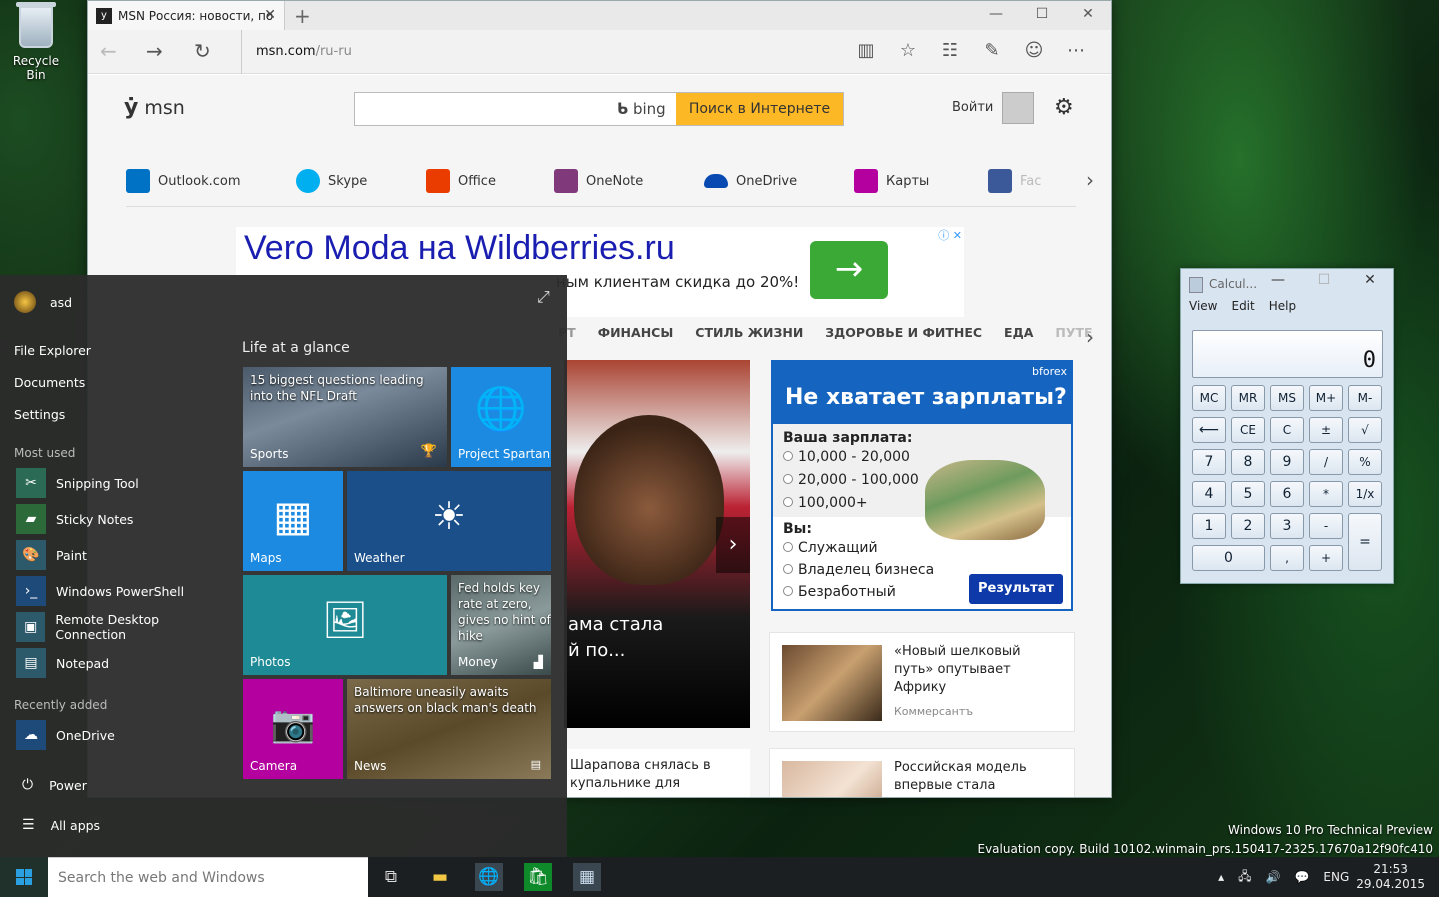 The height and width of the screenshot is (897, 1439). I want to click on file-explorer-icon: ▬, so click(440, 877).